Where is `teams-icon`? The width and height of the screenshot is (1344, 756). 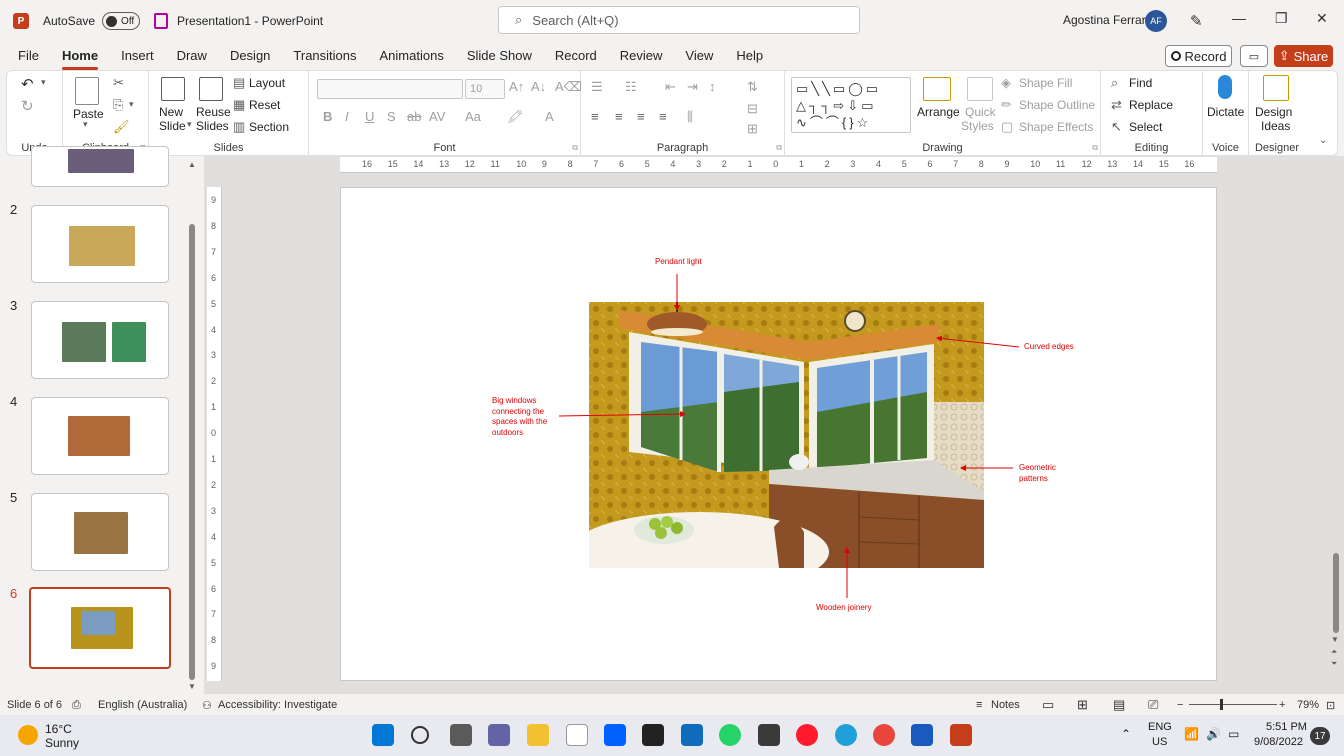
teams-icon is located at coordinates (499, 735).